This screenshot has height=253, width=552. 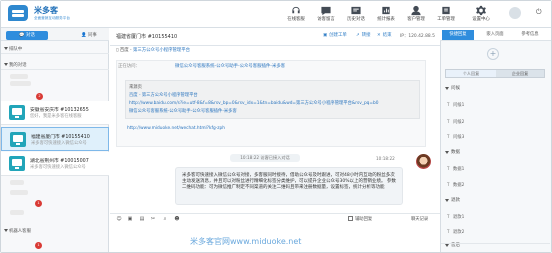 I want to click on reply-item: T 问候2, so click(x=495, y=122).